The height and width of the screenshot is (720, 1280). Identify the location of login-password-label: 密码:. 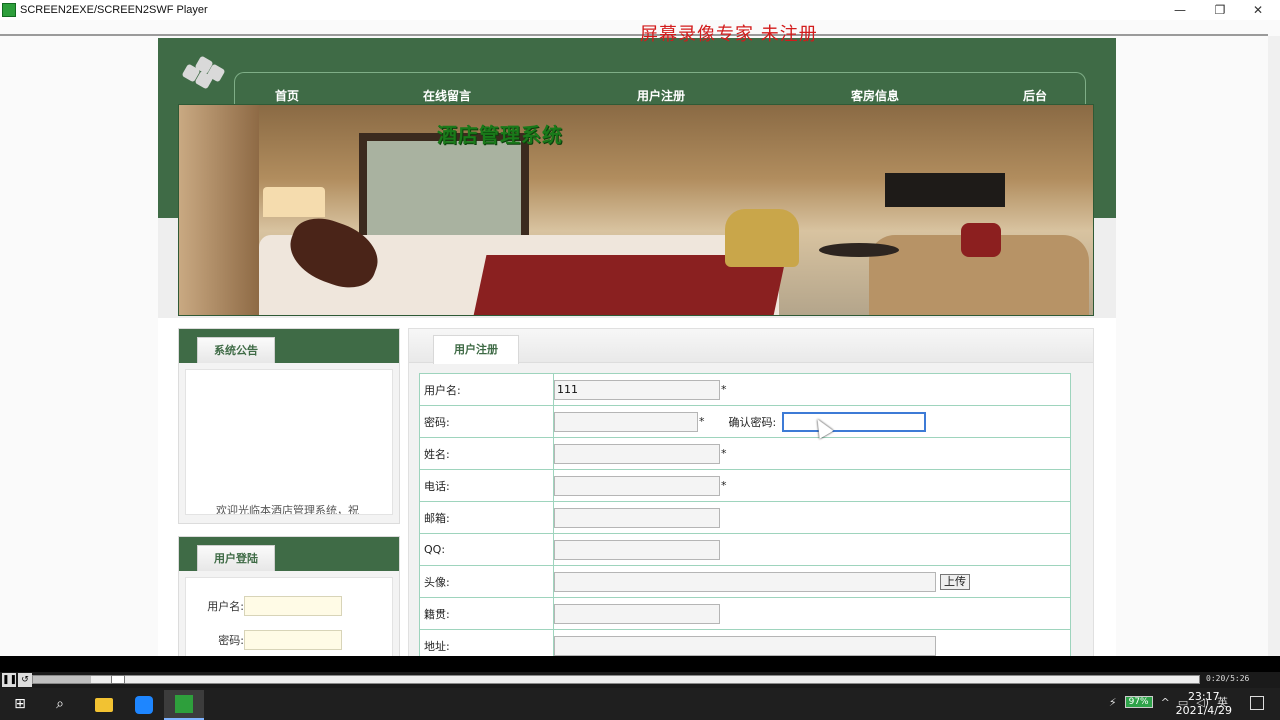
(231, 640).